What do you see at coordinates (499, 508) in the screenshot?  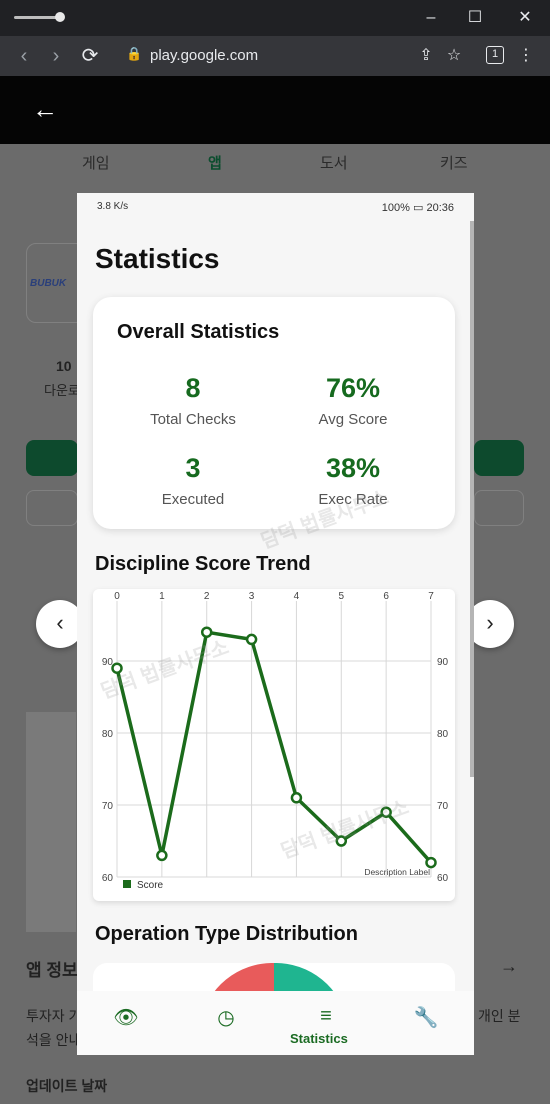 I see `secondary-button-right` at bounding box center [499, 508].